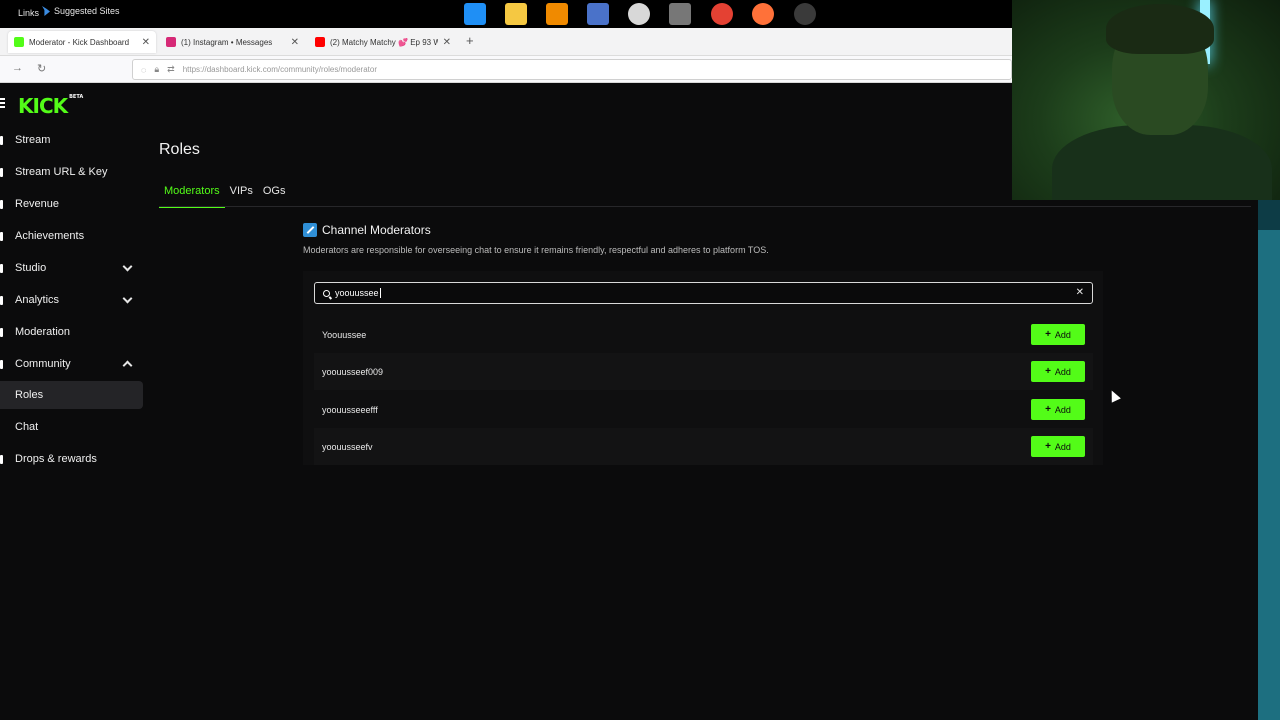 This screenshot has width=1280, height=720. What do you see at coordinates (87, 11) in the screenshot?
I see `bookmark-suggested-label: Suggested Sites` at bounding box center [87, 11].